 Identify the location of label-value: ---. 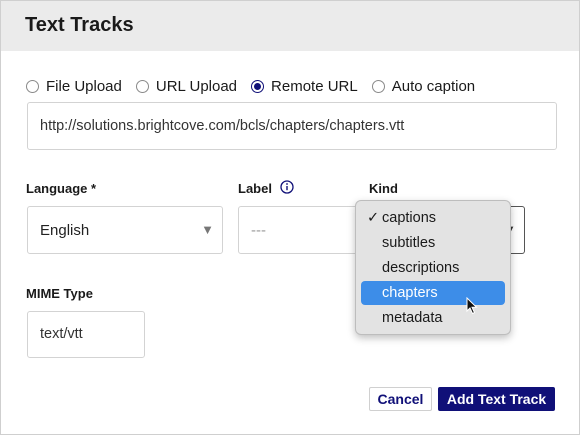
(258, 230).